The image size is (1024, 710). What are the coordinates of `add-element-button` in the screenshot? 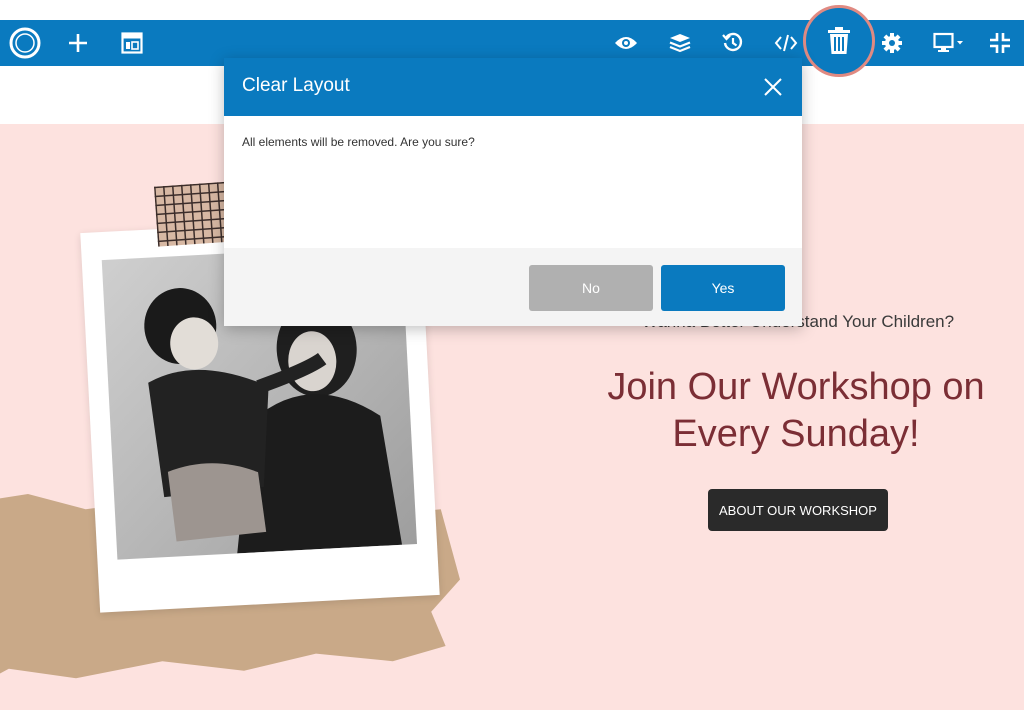 It's located at (78, 43).